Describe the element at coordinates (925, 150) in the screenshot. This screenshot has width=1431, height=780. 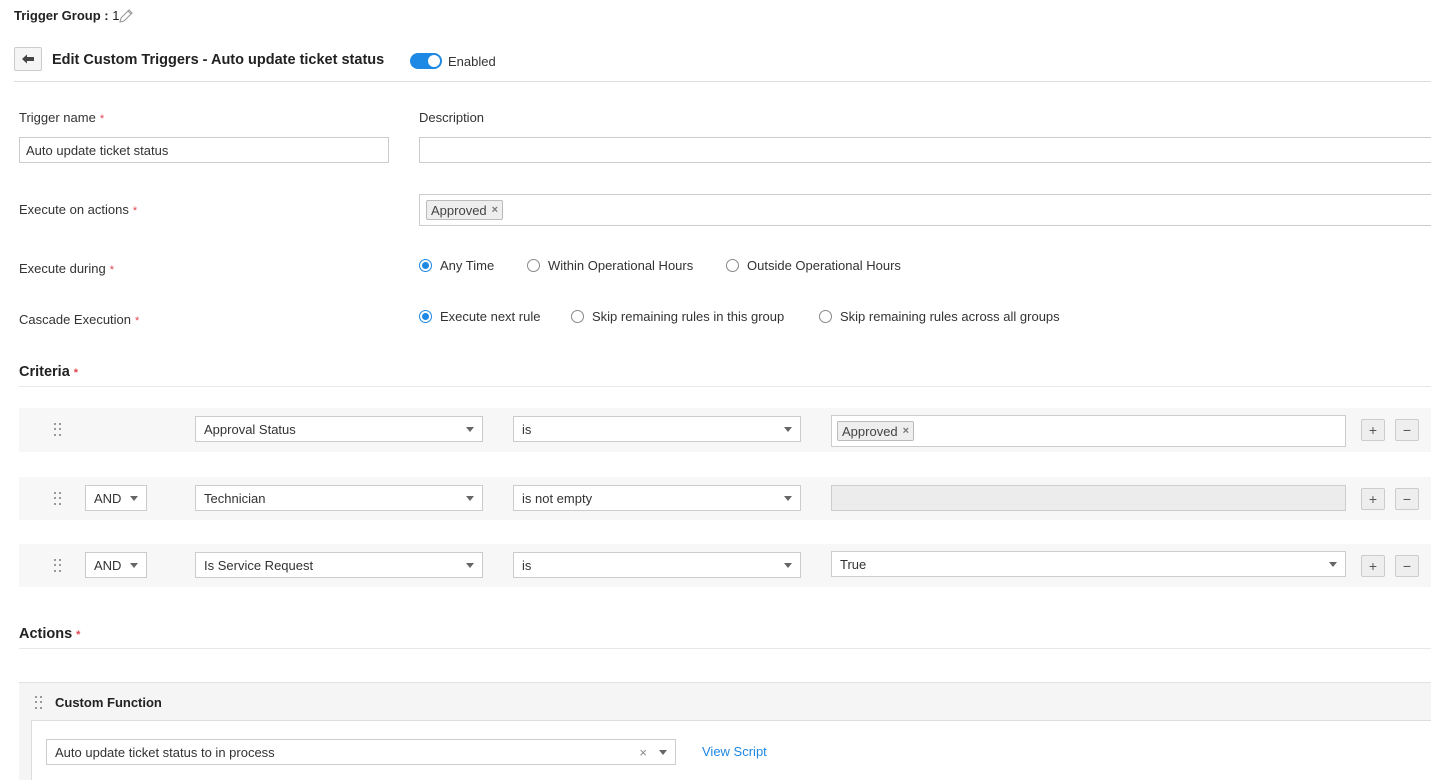
I see `description-input` at that location.